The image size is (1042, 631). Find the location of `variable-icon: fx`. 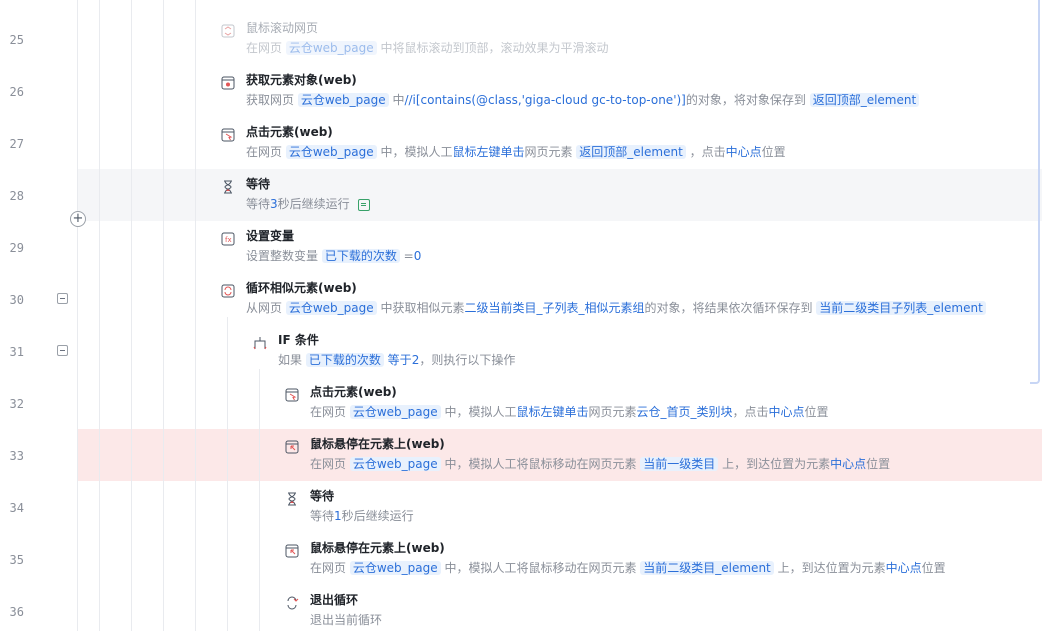

variable-icon: fx is located at coordinates (228, 239).